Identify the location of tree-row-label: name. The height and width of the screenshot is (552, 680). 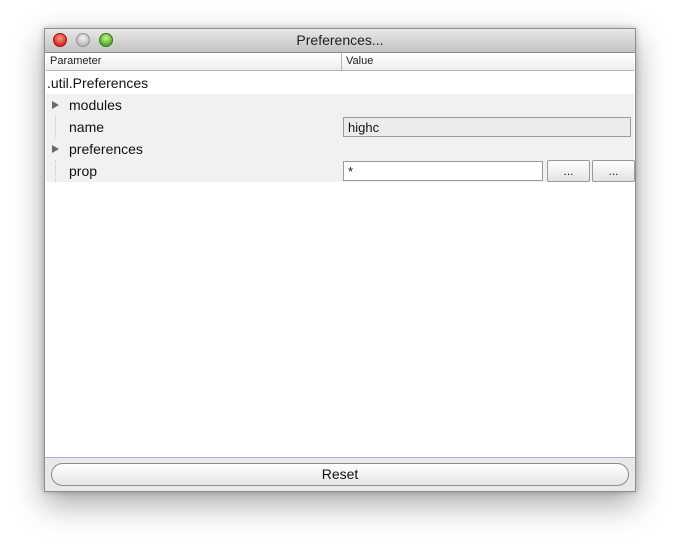
(87, 127).